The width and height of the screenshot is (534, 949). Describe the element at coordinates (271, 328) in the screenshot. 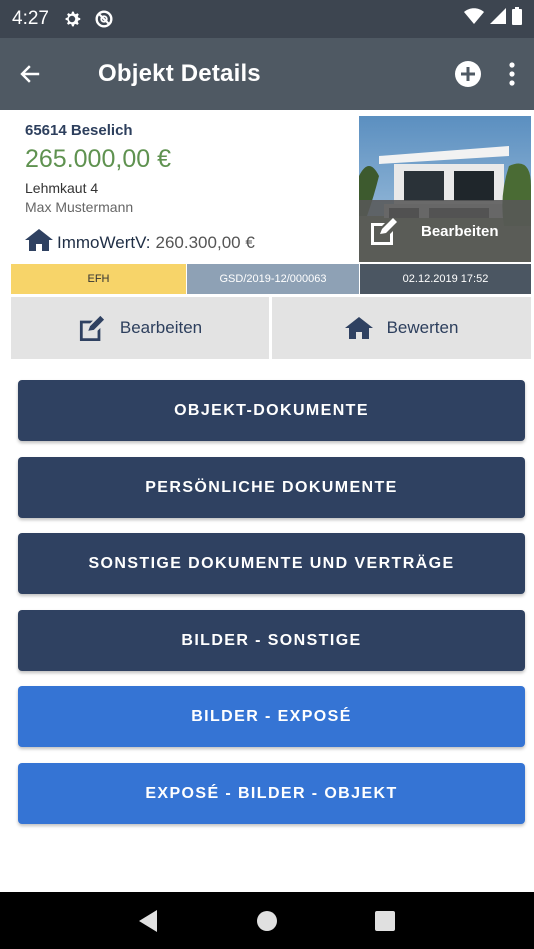

I see `action-row: Bearbeiten Bewerten` at that location.